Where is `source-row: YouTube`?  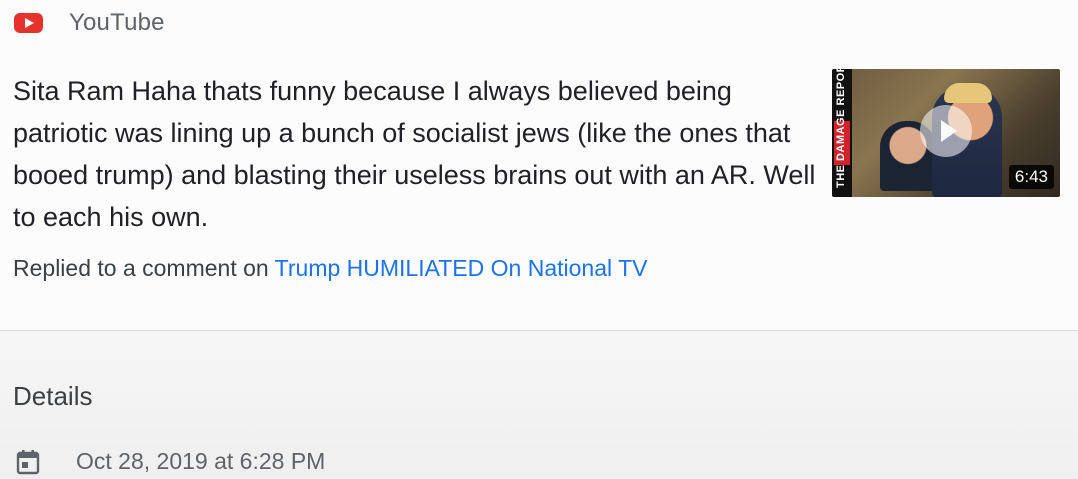 source-row: YouTube is located at coordinates (89, 23).